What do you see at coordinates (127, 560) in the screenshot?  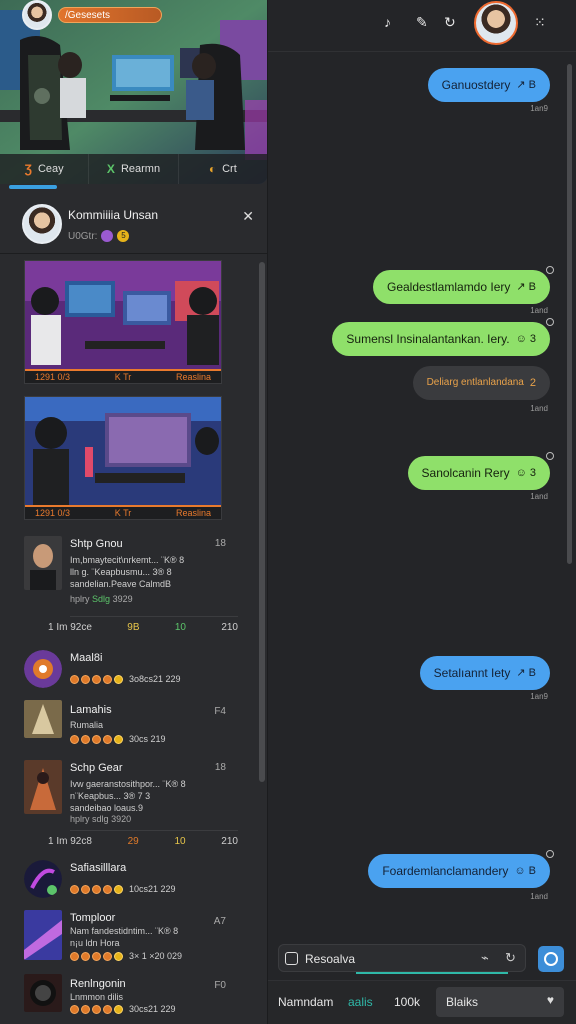 I see `post-line: Im,bmaytecit\nrkemt... ¨K® 8` at bounding box center [127, 560].